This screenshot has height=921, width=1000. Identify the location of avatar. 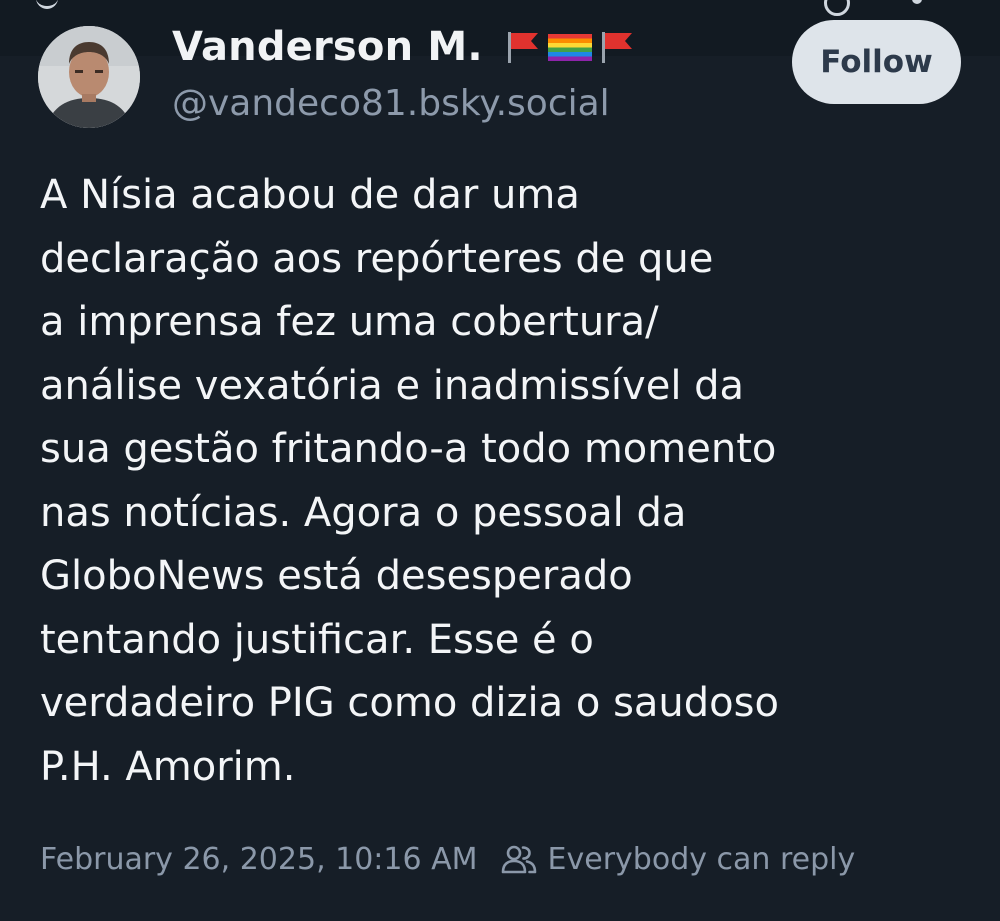
(89, 77).